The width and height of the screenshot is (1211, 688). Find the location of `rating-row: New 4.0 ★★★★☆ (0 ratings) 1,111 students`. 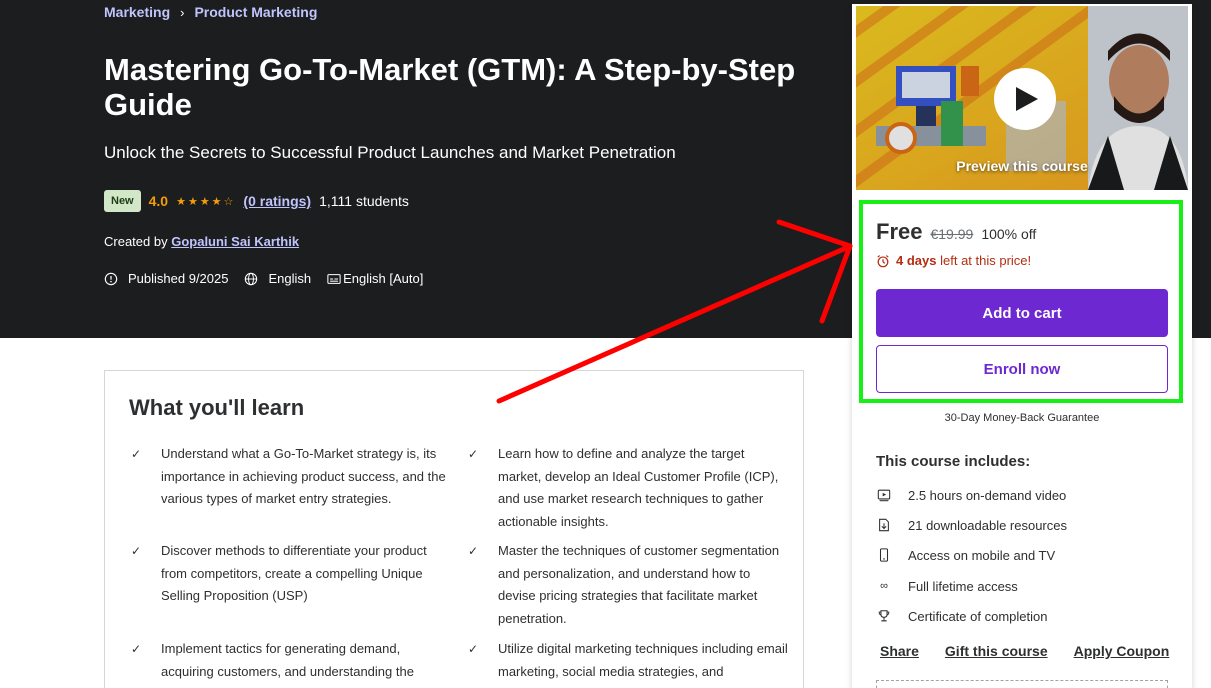

rating-row: New 4.0 ★★★★☆ (0 ratings) 1,111 students is located at coordinates (256, 201).